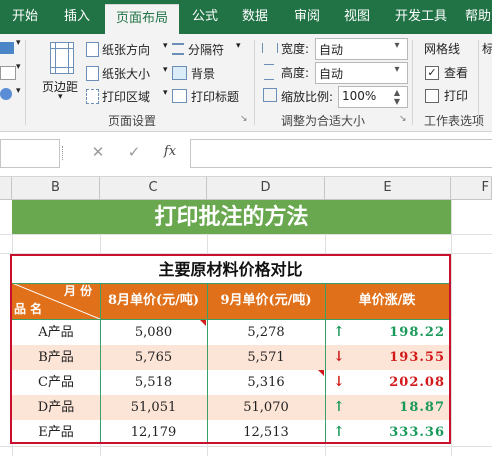 The width and height of the screenshot is (492, 456). Describe the element at coordinates (456, 96) in the screenshot. I see `gridlines-print-label: 打印` at that location.